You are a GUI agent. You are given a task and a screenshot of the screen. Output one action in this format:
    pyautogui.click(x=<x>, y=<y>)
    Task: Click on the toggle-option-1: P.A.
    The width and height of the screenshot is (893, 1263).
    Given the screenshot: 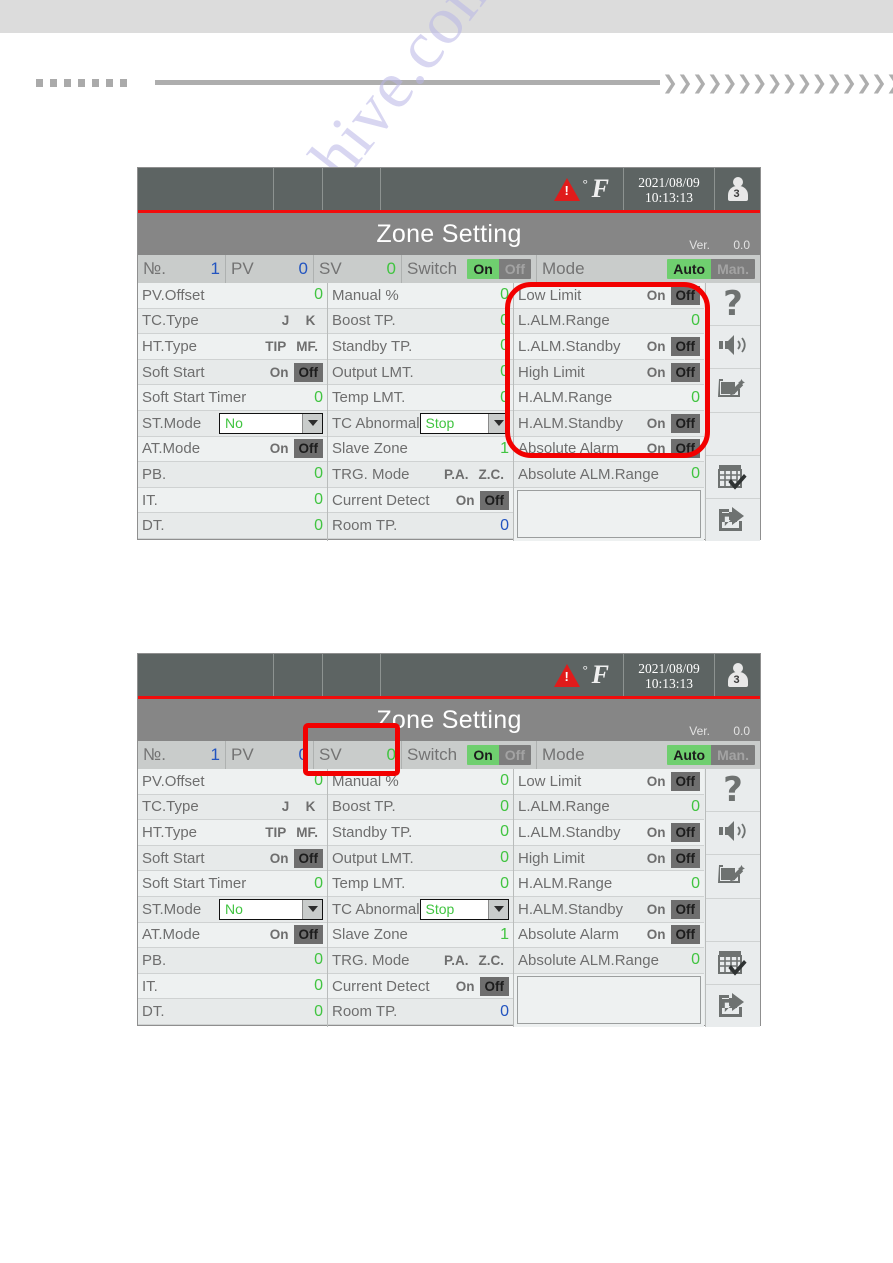 What is the action you would take?
    pyautogui.click(x=456, y=960)
    